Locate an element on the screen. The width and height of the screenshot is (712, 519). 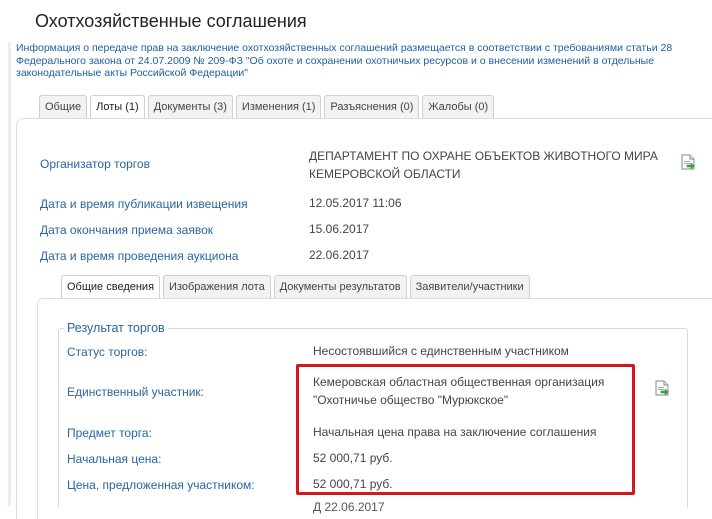
subtab-general-info: Общие сведения is located at coordinates (111, 287).